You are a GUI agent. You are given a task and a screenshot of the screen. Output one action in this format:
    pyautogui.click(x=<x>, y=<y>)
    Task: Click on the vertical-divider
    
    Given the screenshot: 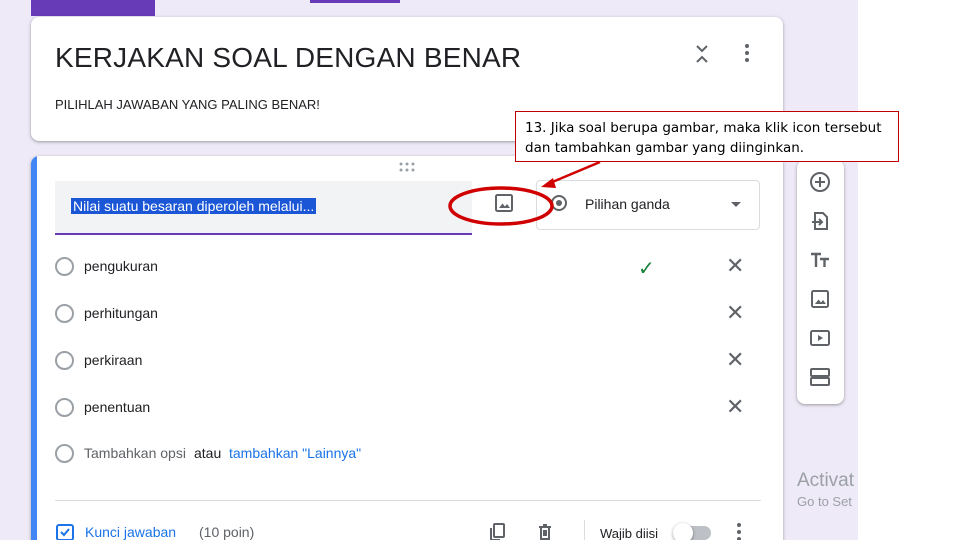 What is the action you would take?
    pyautogui.click(x=584, y=530)
    